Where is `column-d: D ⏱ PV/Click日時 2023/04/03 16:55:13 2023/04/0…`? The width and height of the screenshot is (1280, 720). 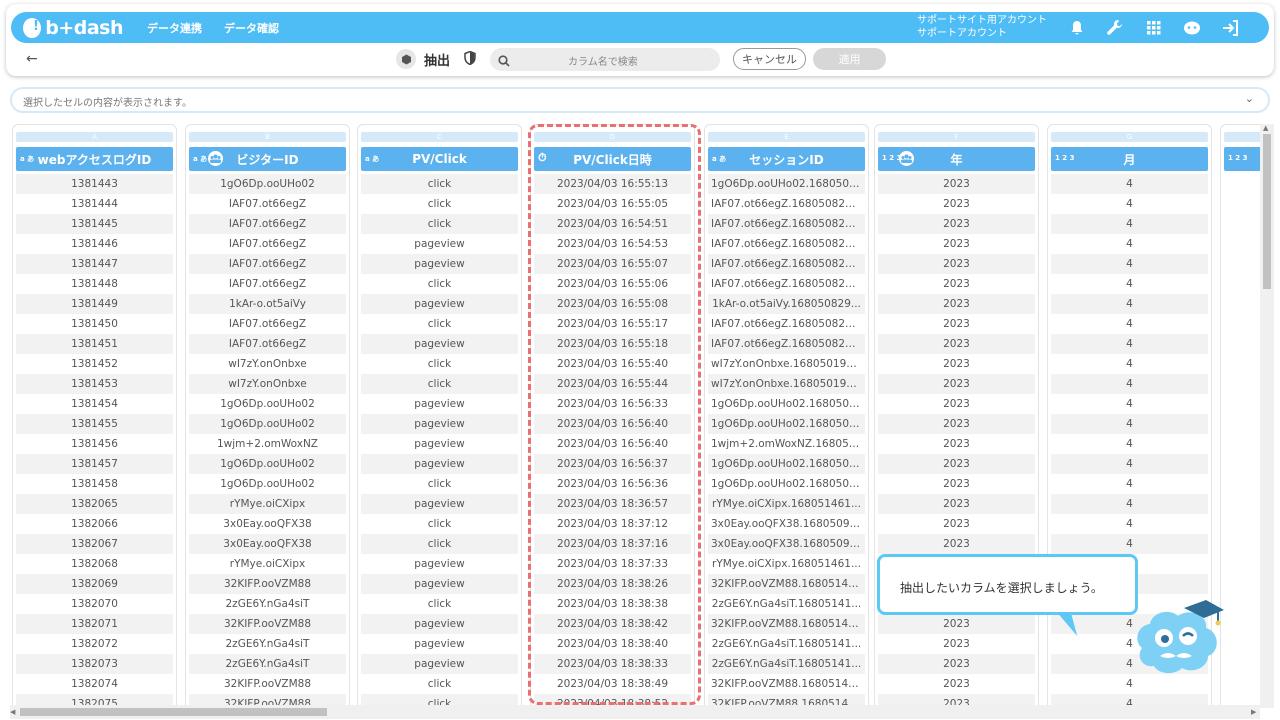
column-d: D ⏱ PV/Click日時 2023/04/03 16:55:13 2023/04/0… is located at coordinates (612, 416).